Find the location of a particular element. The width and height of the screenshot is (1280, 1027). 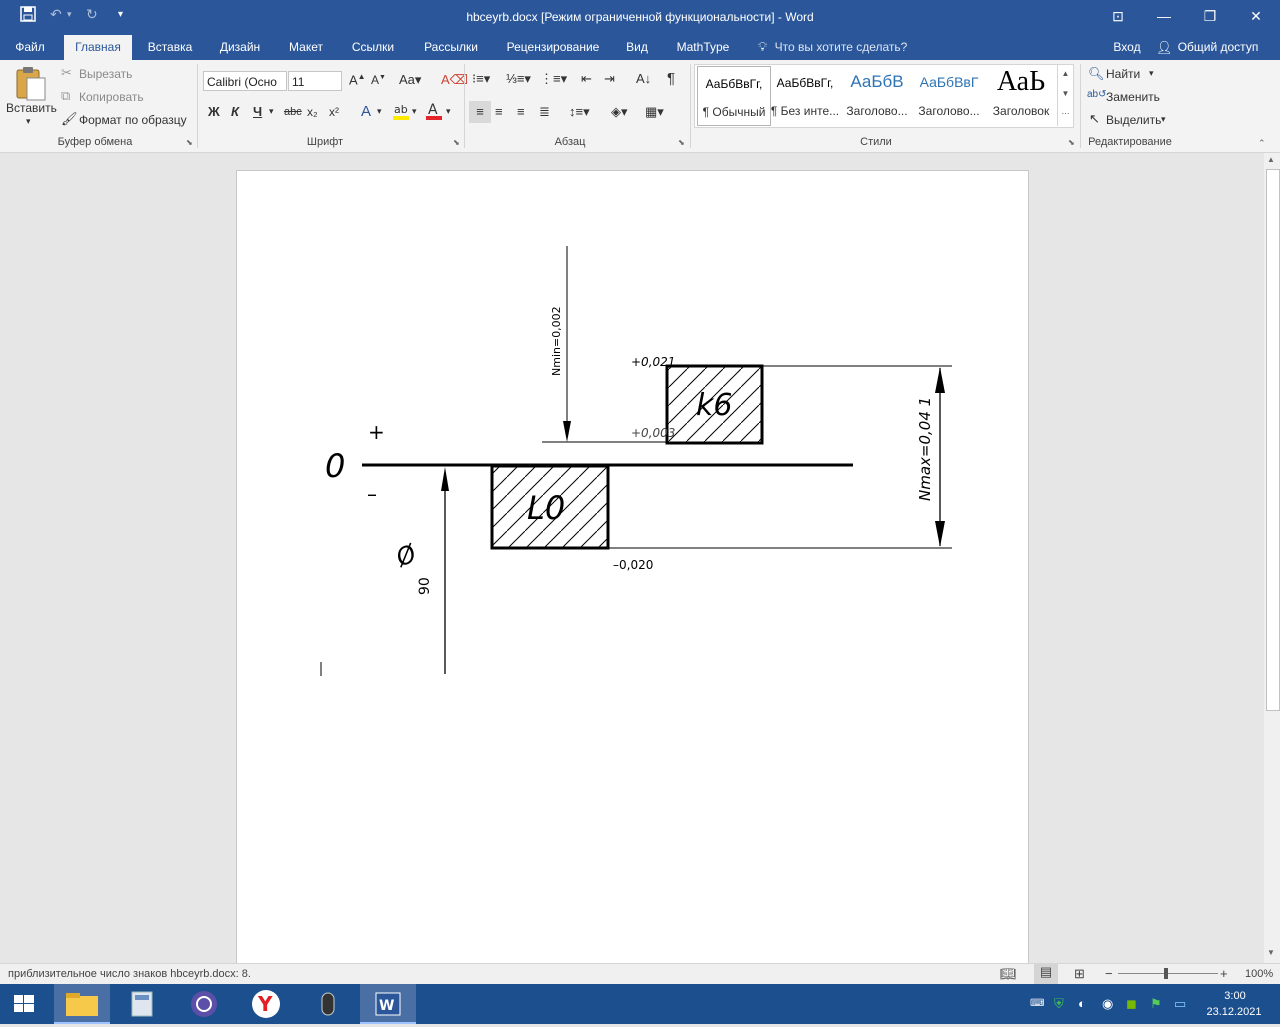

paste-dropdown-icon: ▾ is located at coordinates (28, 121).